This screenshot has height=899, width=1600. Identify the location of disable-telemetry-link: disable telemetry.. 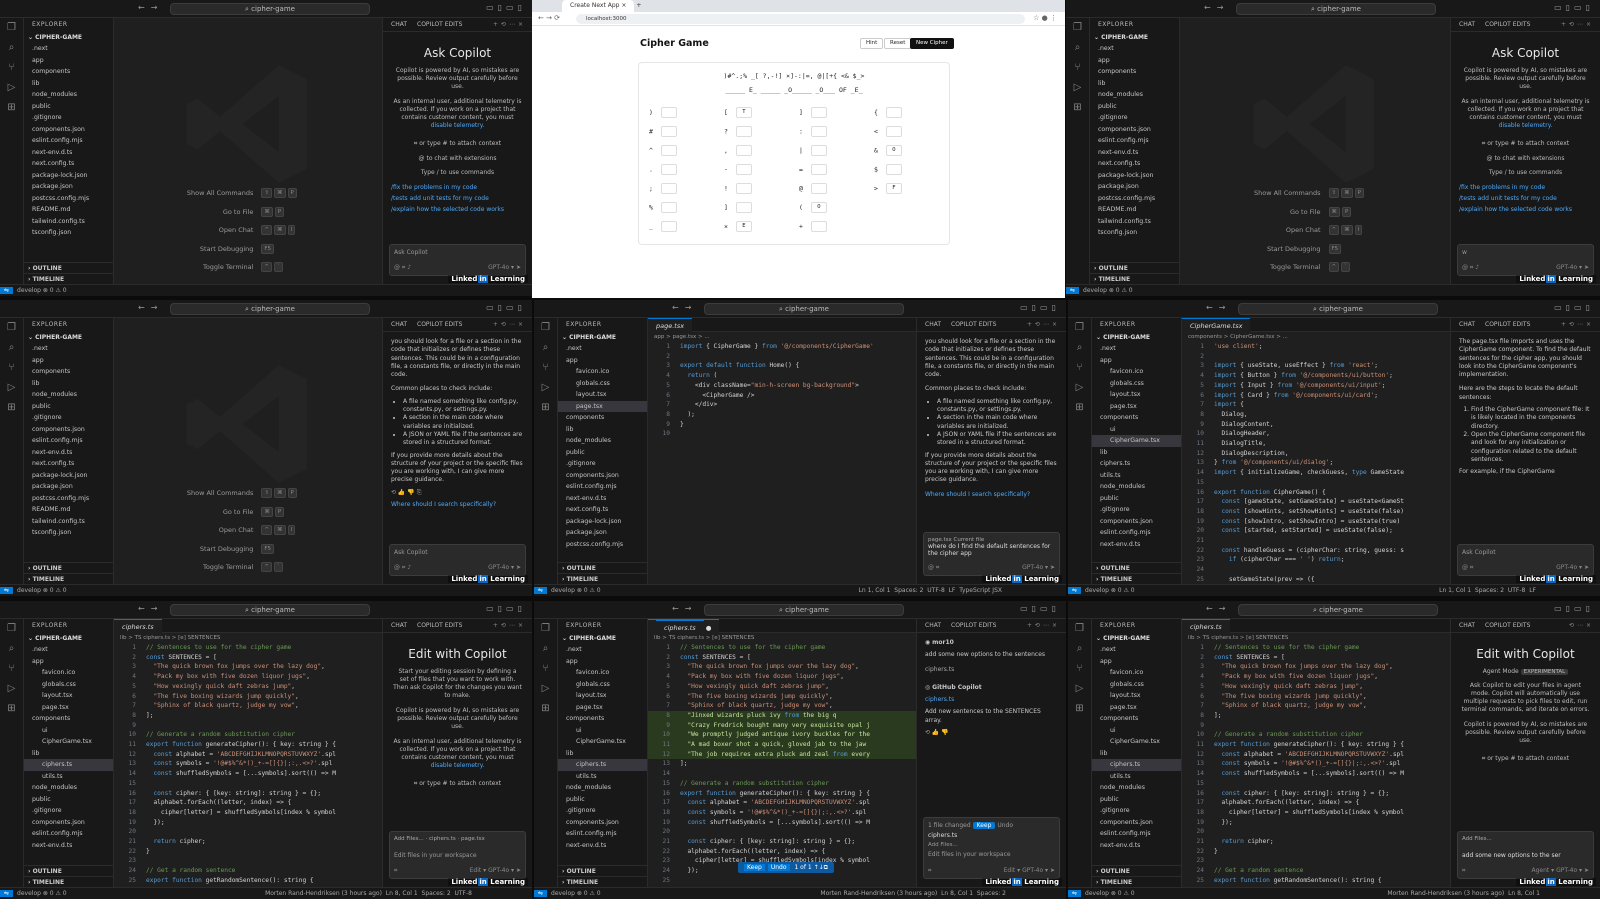
(1526, 125).